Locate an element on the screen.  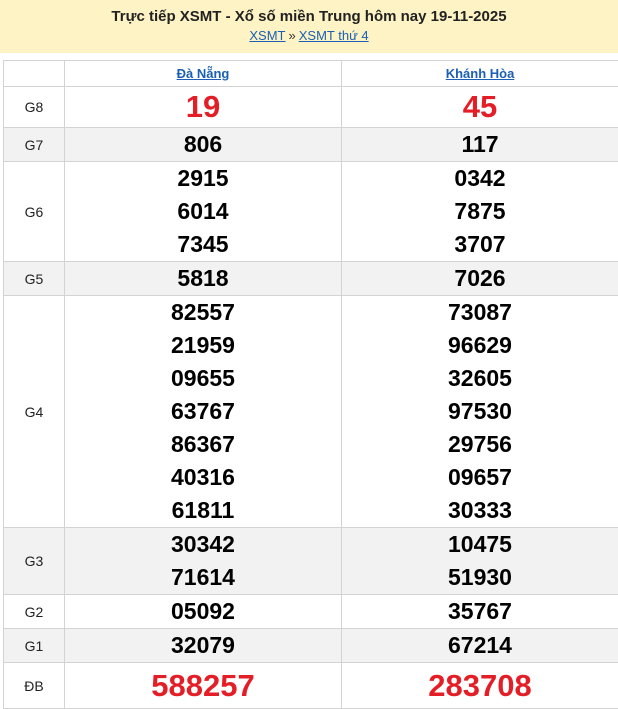
prize-number: 63767 is located at coordinates (203, 411).